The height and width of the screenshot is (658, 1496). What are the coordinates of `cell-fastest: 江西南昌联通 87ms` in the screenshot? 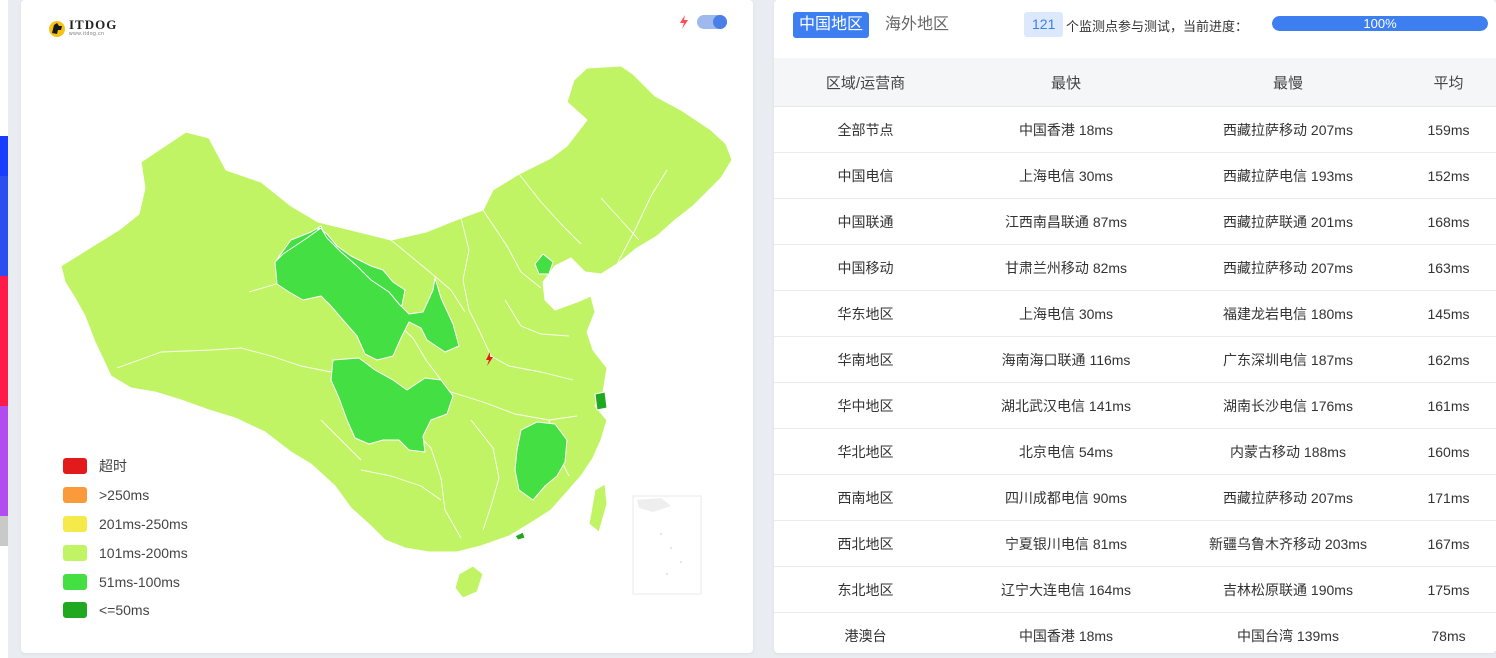 It's located at (1066, 221).